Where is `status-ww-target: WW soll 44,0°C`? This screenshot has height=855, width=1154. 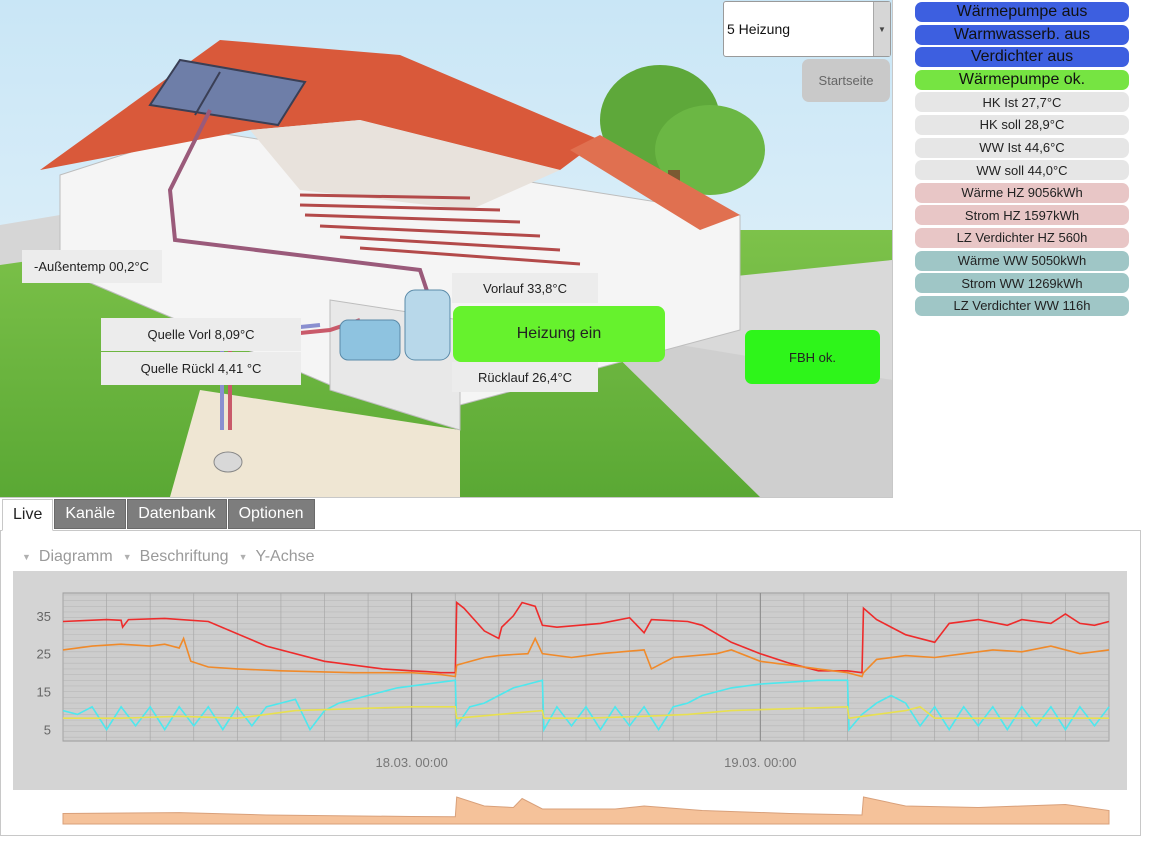
status-ww-target: WW soll 44,0°C is located at coordinates (1022, 170).